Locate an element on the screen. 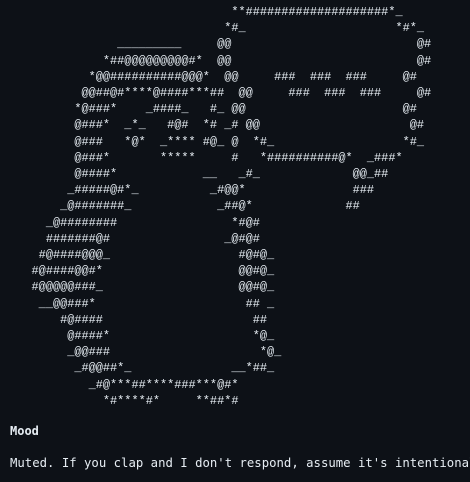 The height and width of the screenshot is (482, 470). ascii-art-line: @####* *@_ is located at coordinates (139, 336).